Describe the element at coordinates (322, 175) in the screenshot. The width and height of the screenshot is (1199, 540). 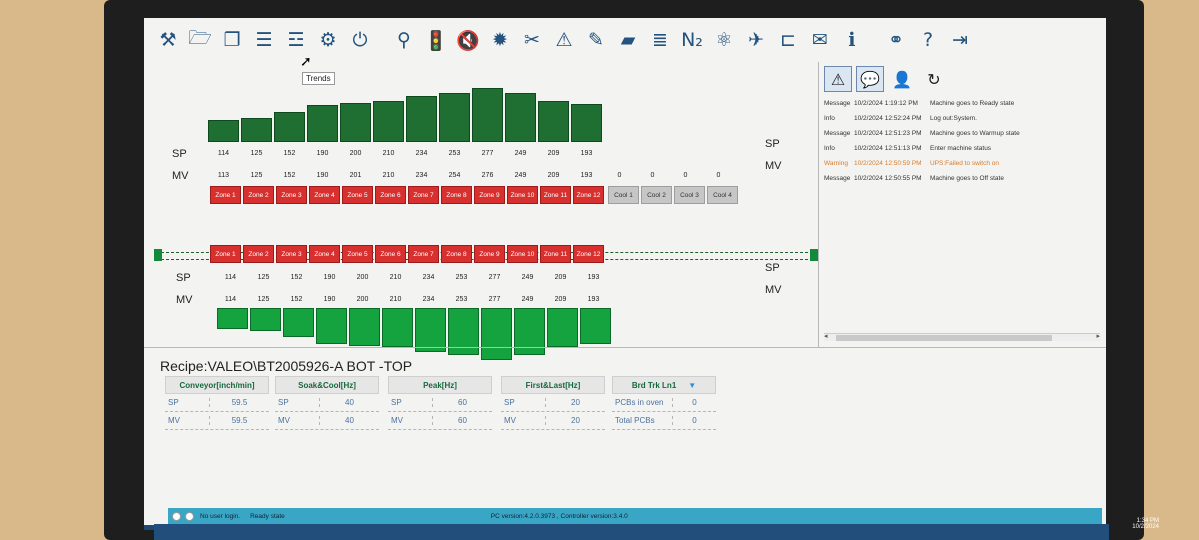
I see `top-mv-value: 190` at that location.